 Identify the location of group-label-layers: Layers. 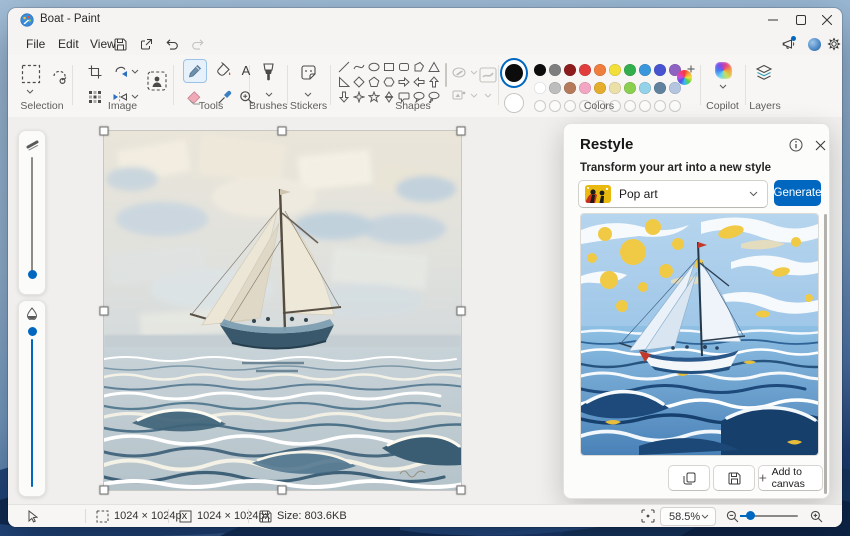
(765, 106).